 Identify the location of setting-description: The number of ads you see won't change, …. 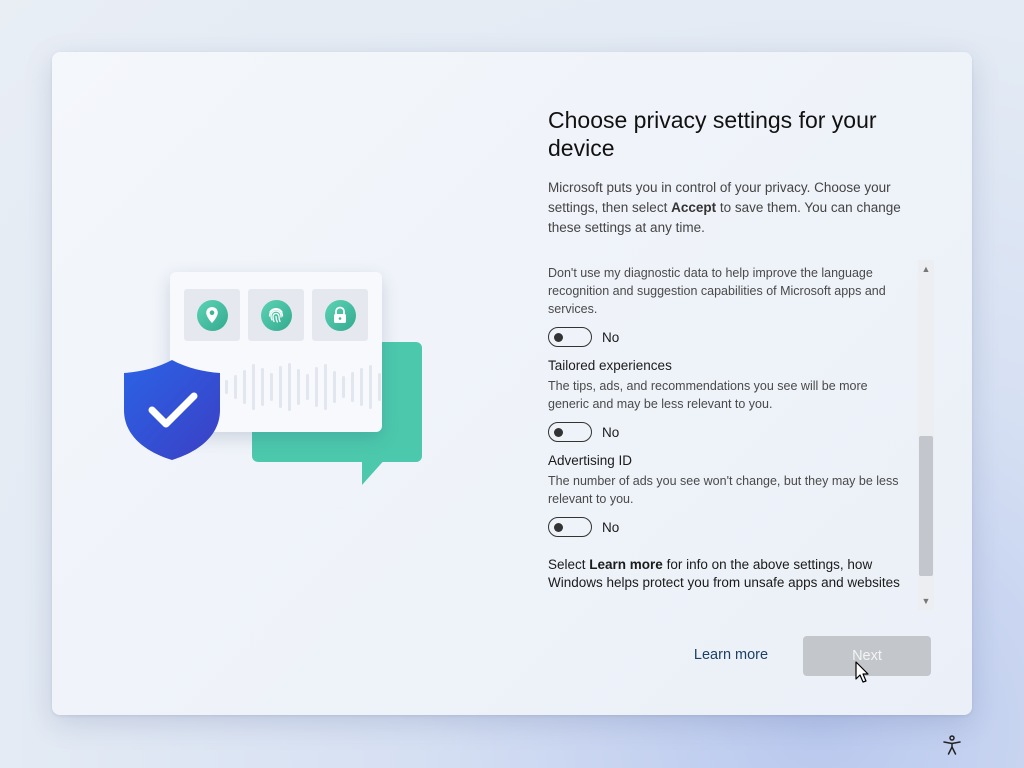
(723, 490).